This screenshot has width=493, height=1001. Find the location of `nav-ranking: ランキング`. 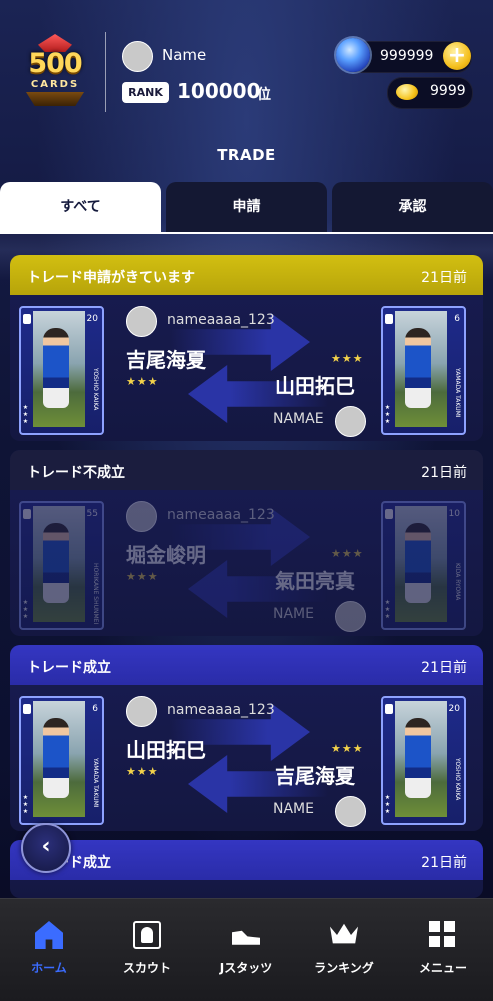

nav-ranking: ランキング is located at coordinates (344, 950).